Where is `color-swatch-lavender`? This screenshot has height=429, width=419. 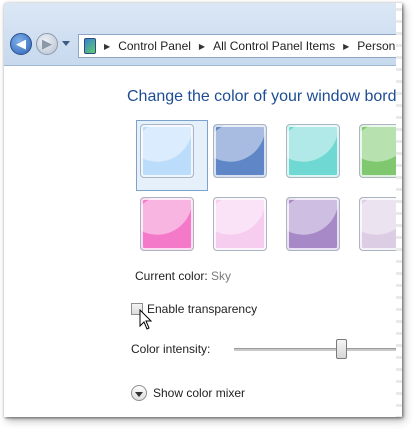 color-swatch-lavender is located at coordinates (380, 224).